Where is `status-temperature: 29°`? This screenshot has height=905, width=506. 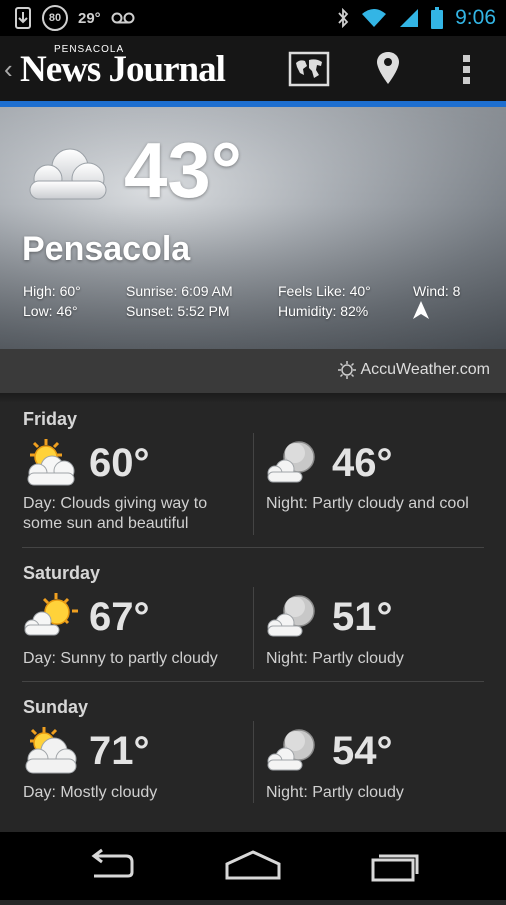 status-temperature: 29° is located at coordinates (89, 18).